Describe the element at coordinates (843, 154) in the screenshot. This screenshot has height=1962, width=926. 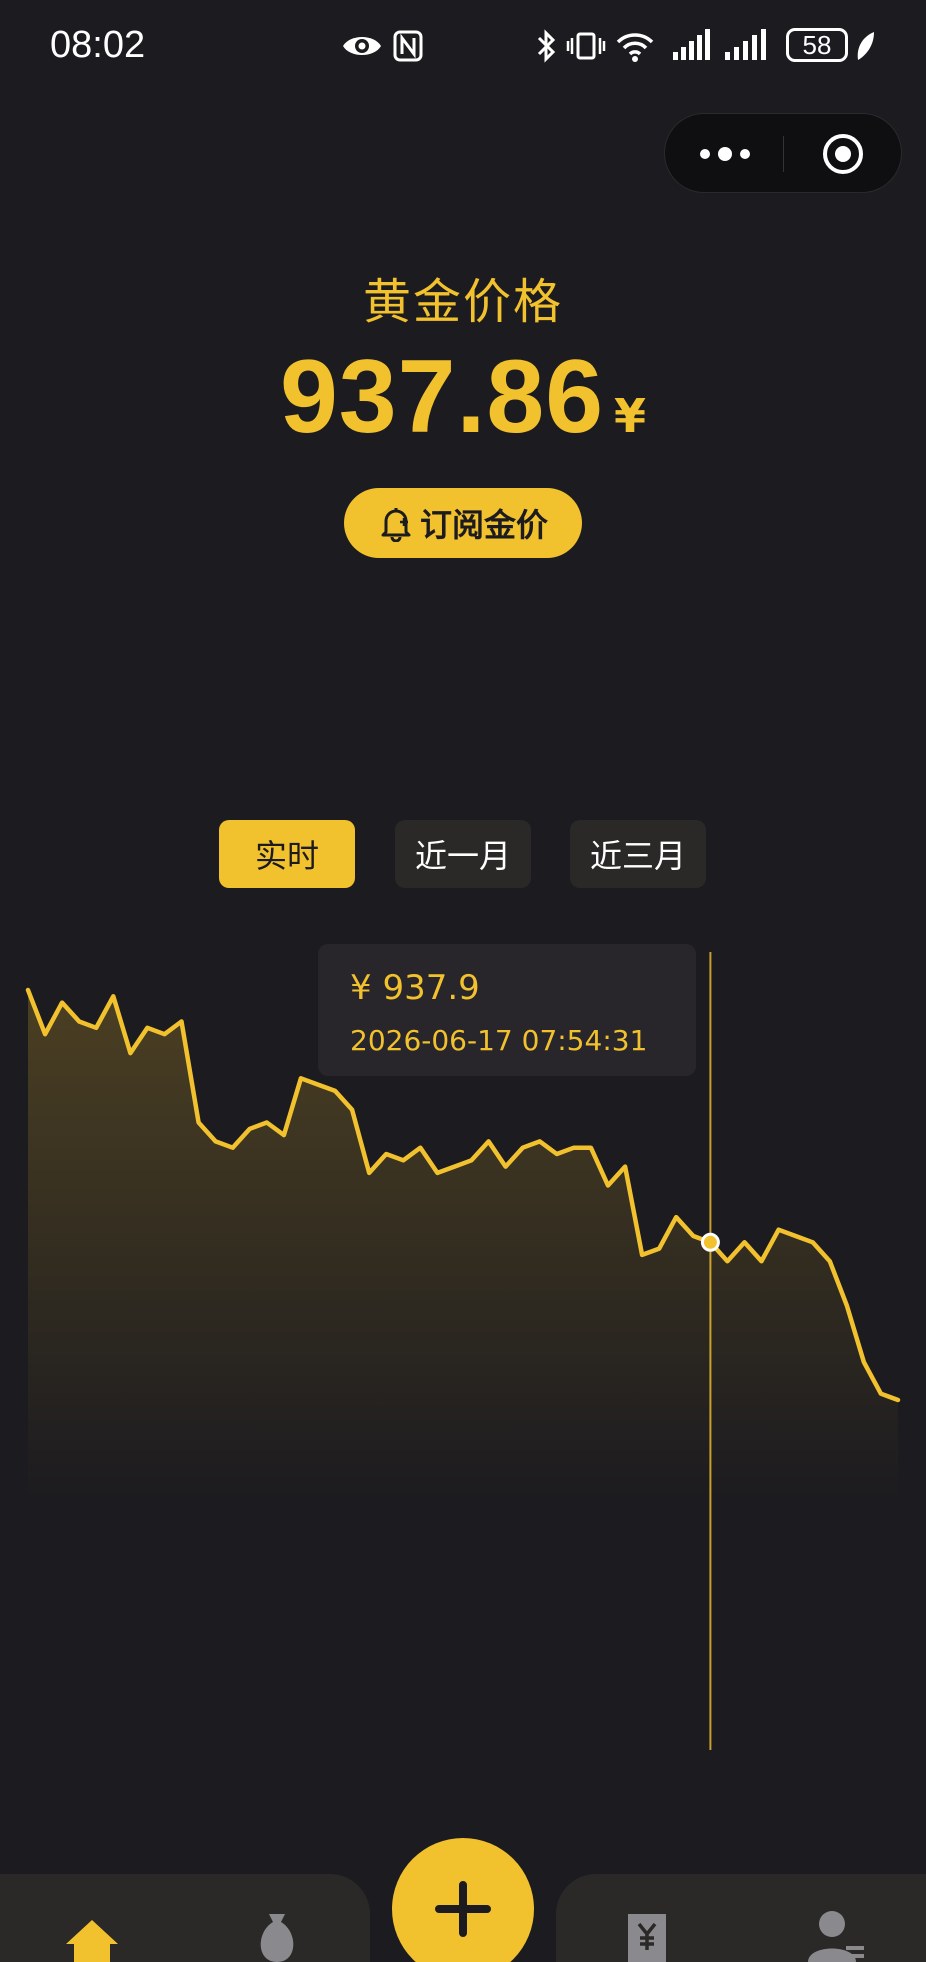
I see `target-circle-icon` at that location.